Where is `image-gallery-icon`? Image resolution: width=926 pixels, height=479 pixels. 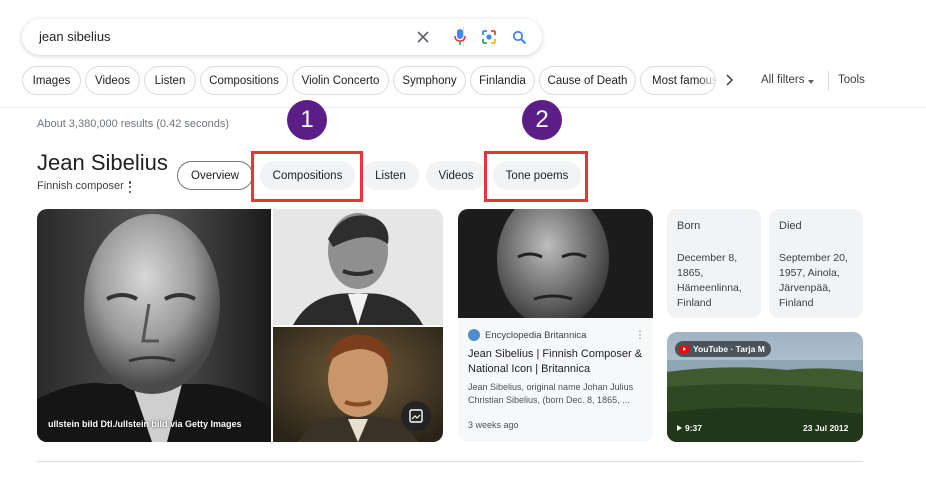
image-gallery-icon is located at coordinates (416, 416).